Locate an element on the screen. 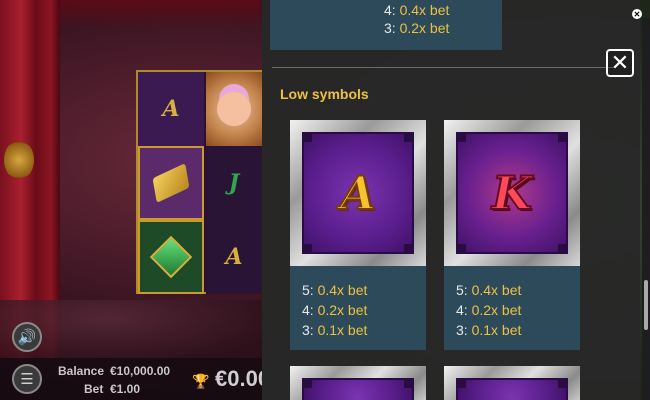  payout-line: 3: 0.2x bet is located at coordinates (417, 28).